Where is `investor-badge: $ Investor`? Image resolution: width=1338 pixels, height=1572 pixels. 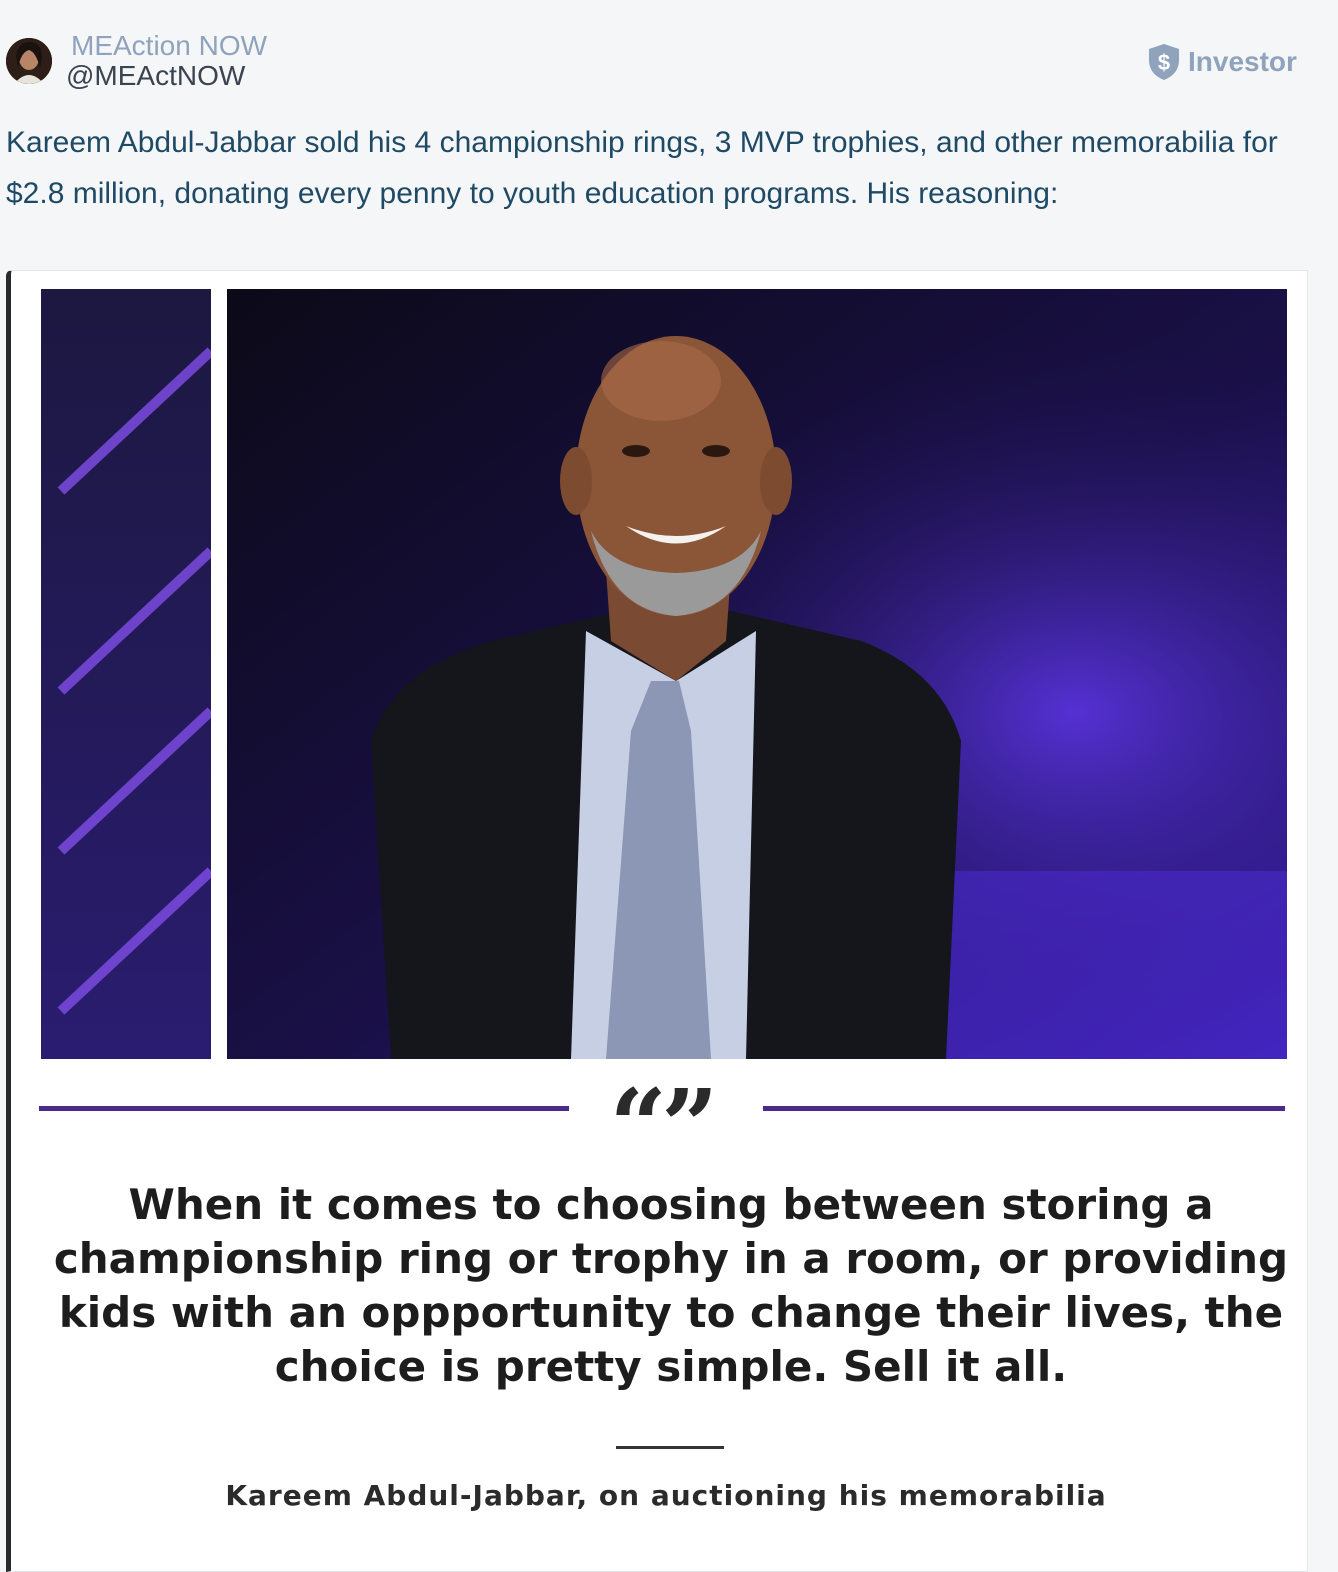 investor-badge: $ Investor is located at coordinates (1221, 62).